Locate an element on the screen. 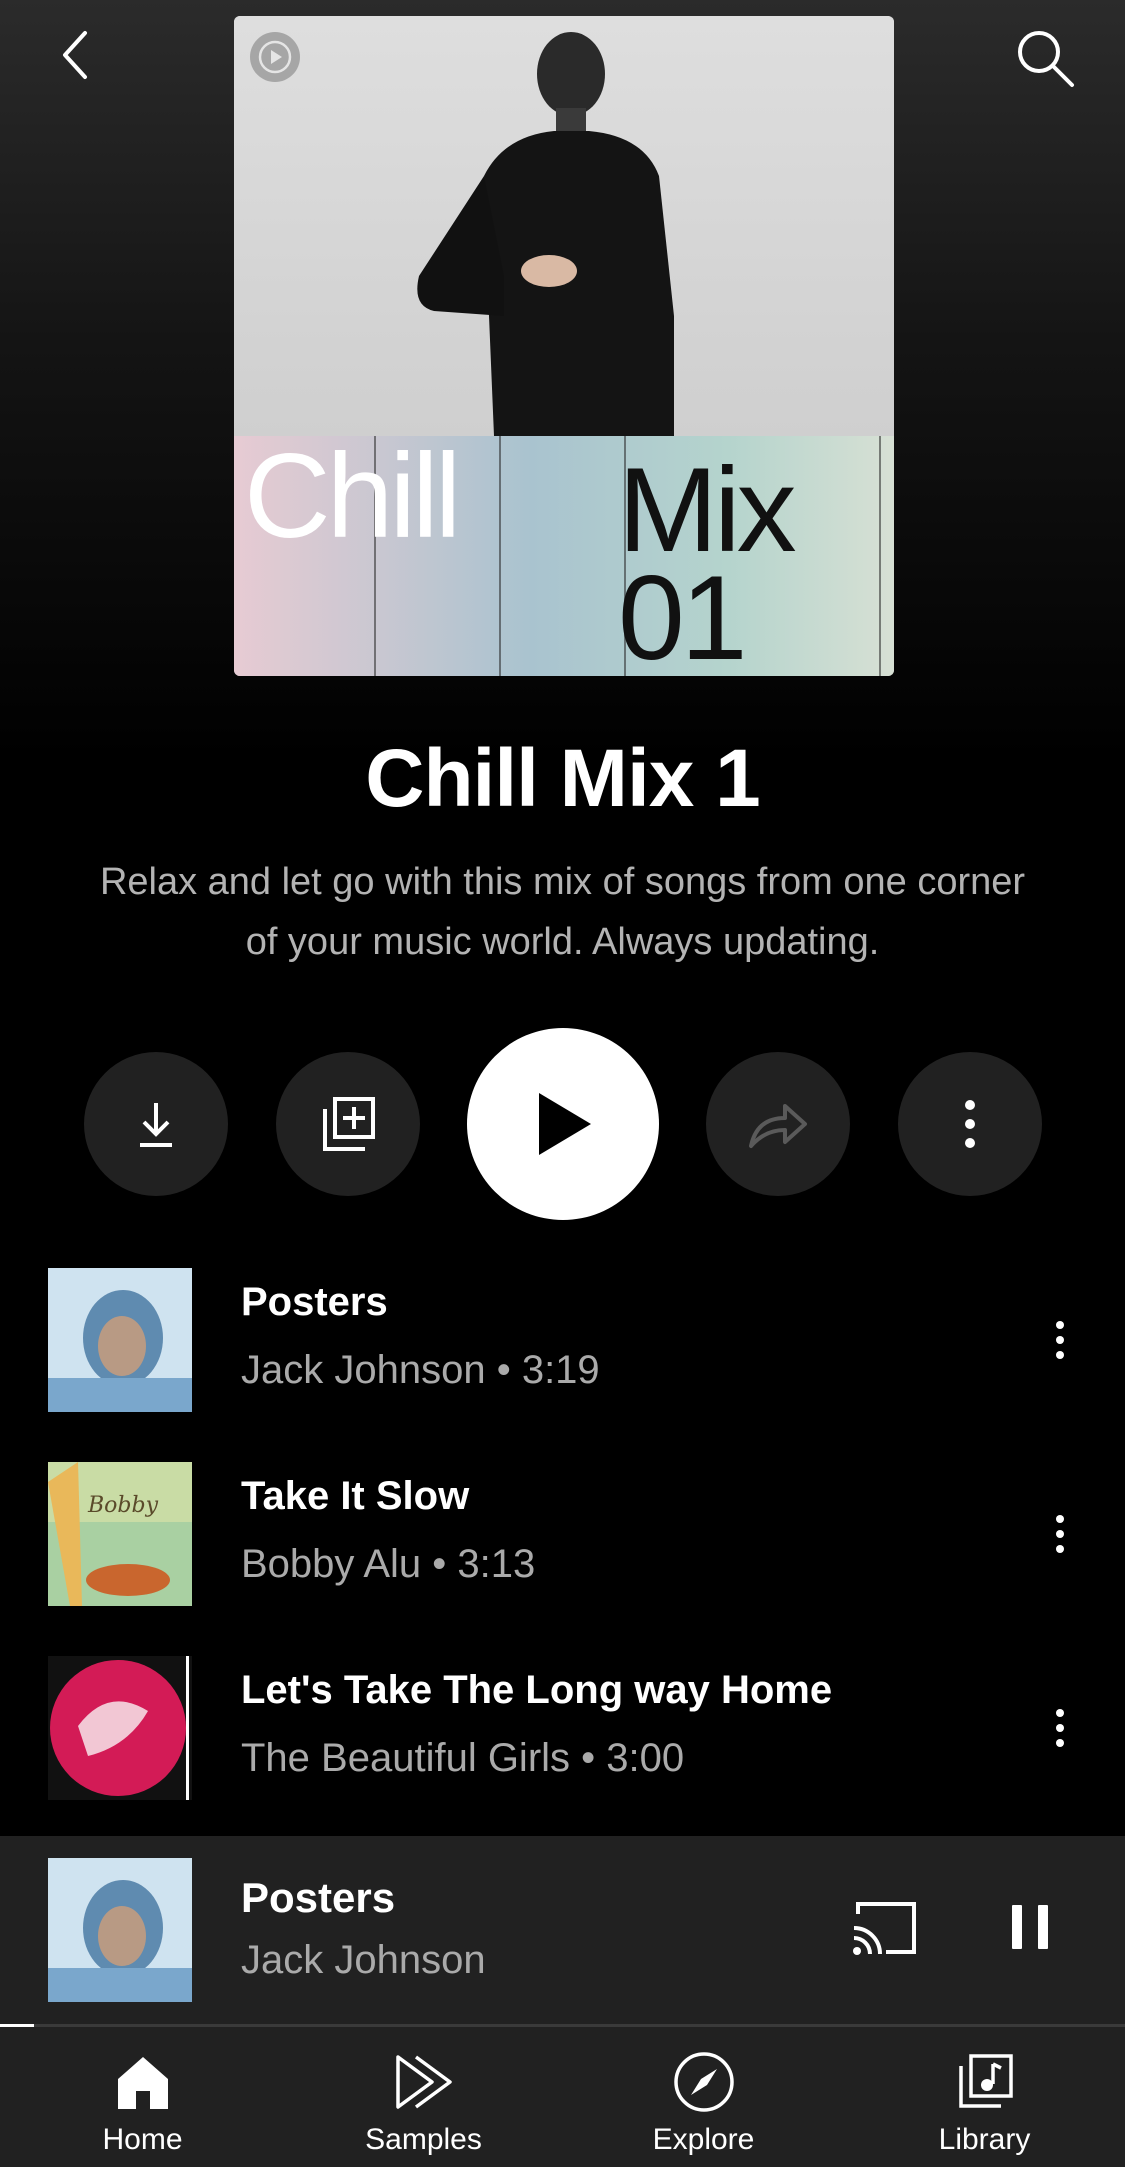  samples-icon is located at coordinates (423, 2082).